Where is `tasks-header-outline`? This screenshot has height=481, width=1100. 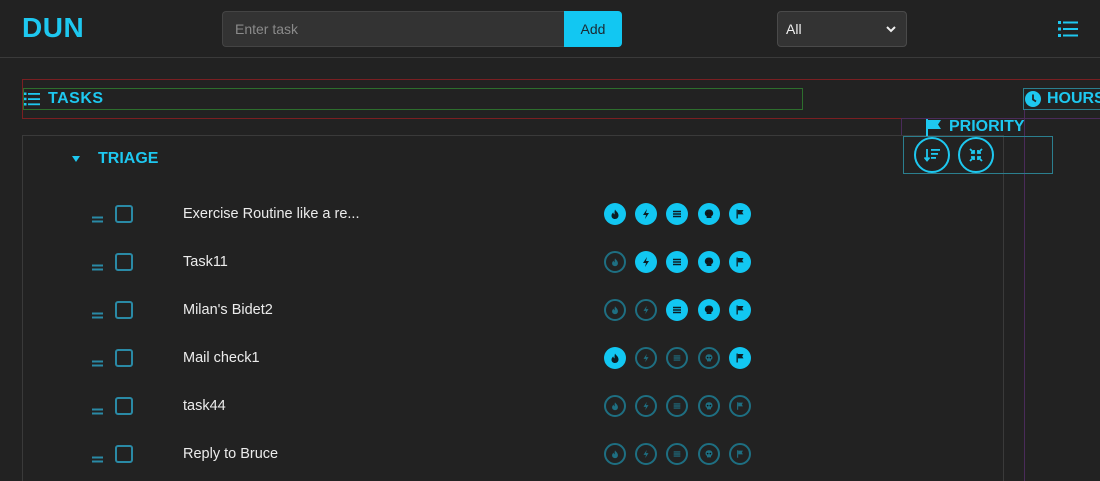
tasks-header-outline is located at coordinates (413, 99).